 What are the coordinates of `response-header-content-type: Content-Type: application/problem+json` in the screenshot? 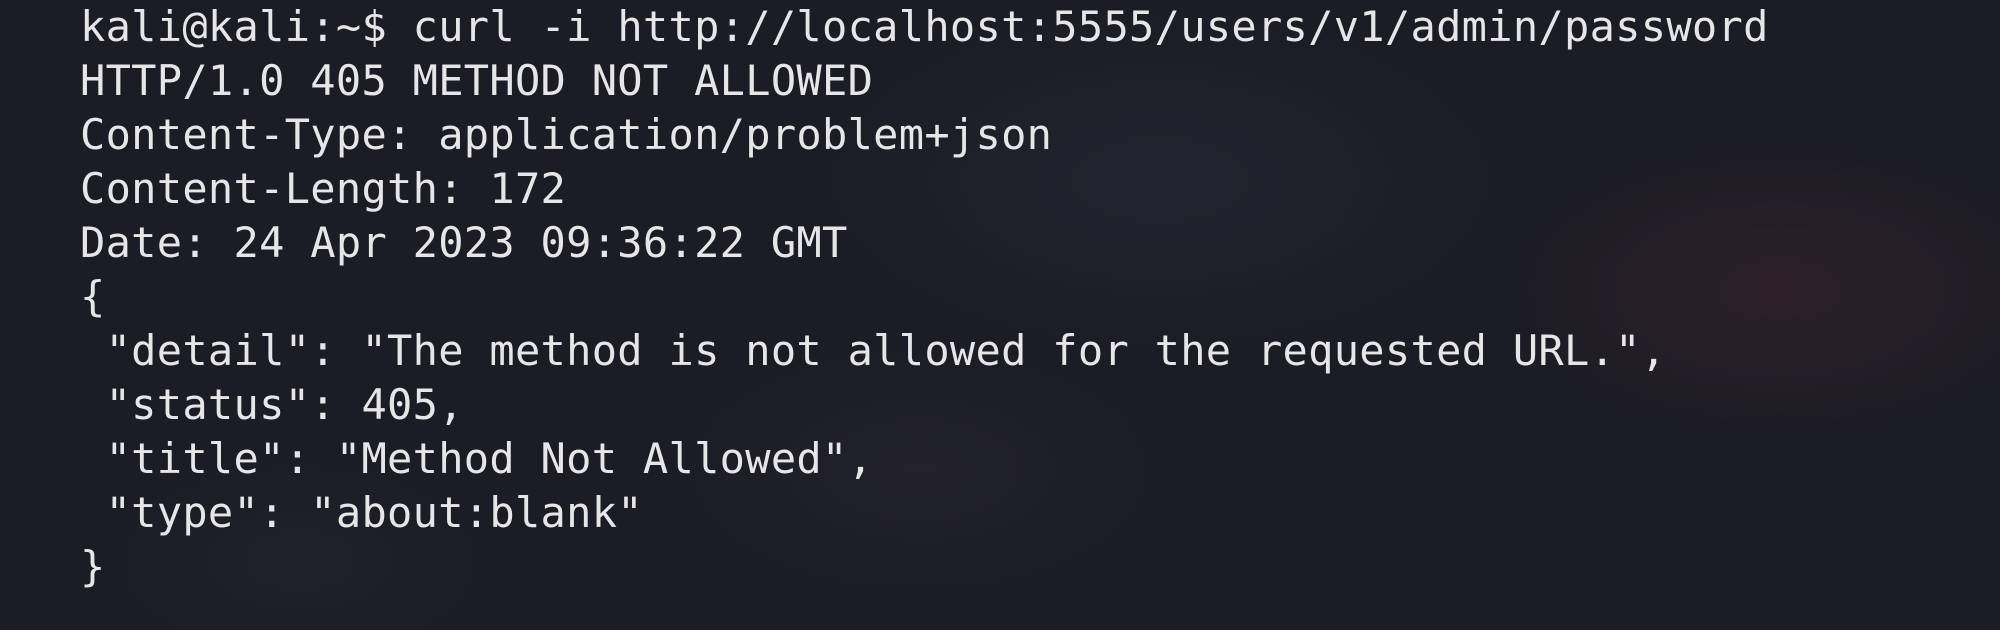 It's located at (566, 134).